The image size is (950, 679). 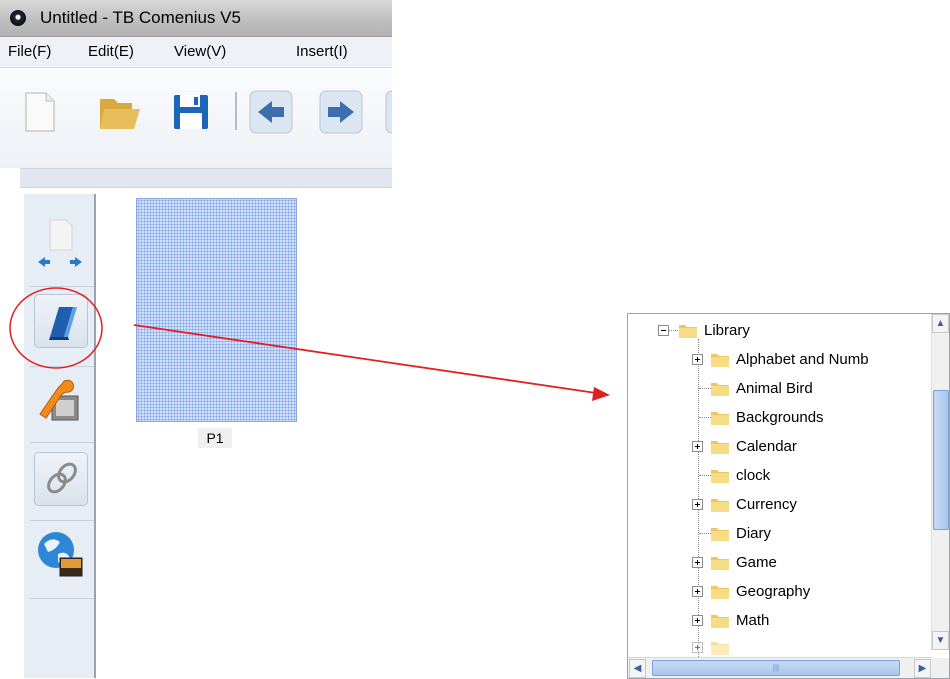 I want to click on tree-item-label: Geography, so click(x=773, y=591).